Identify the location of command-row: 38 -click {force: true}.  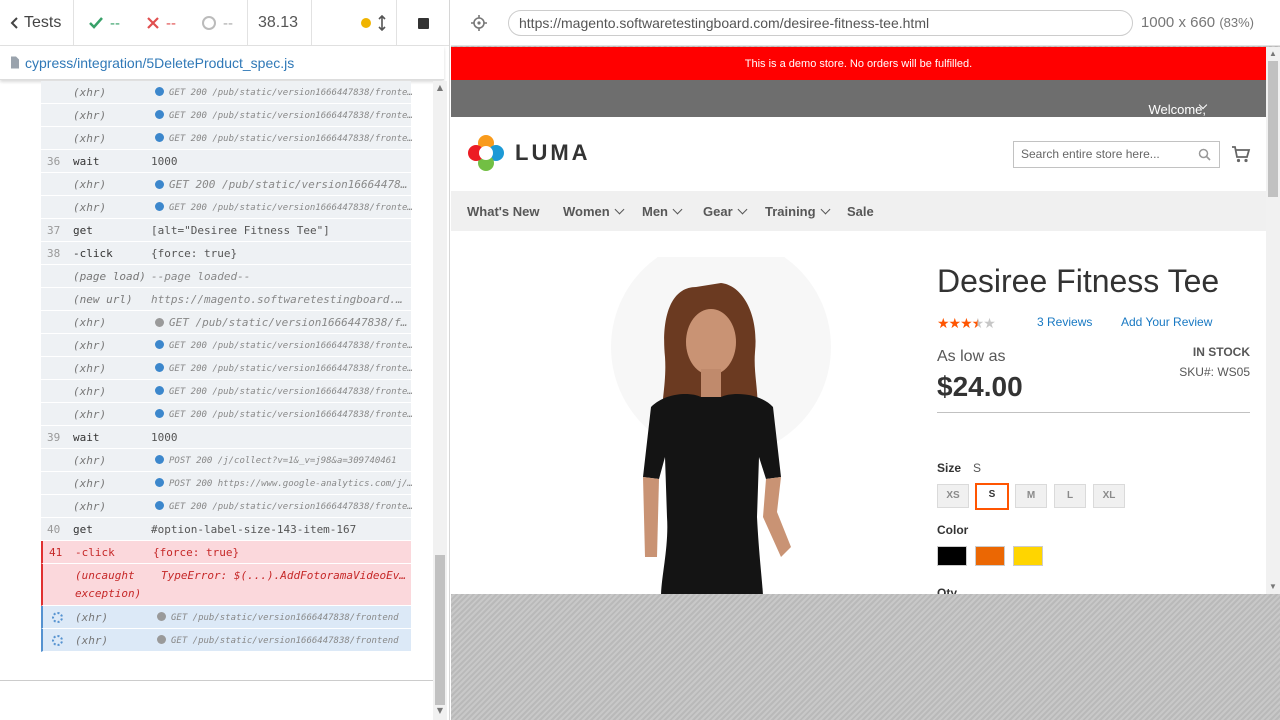
(226, 253).